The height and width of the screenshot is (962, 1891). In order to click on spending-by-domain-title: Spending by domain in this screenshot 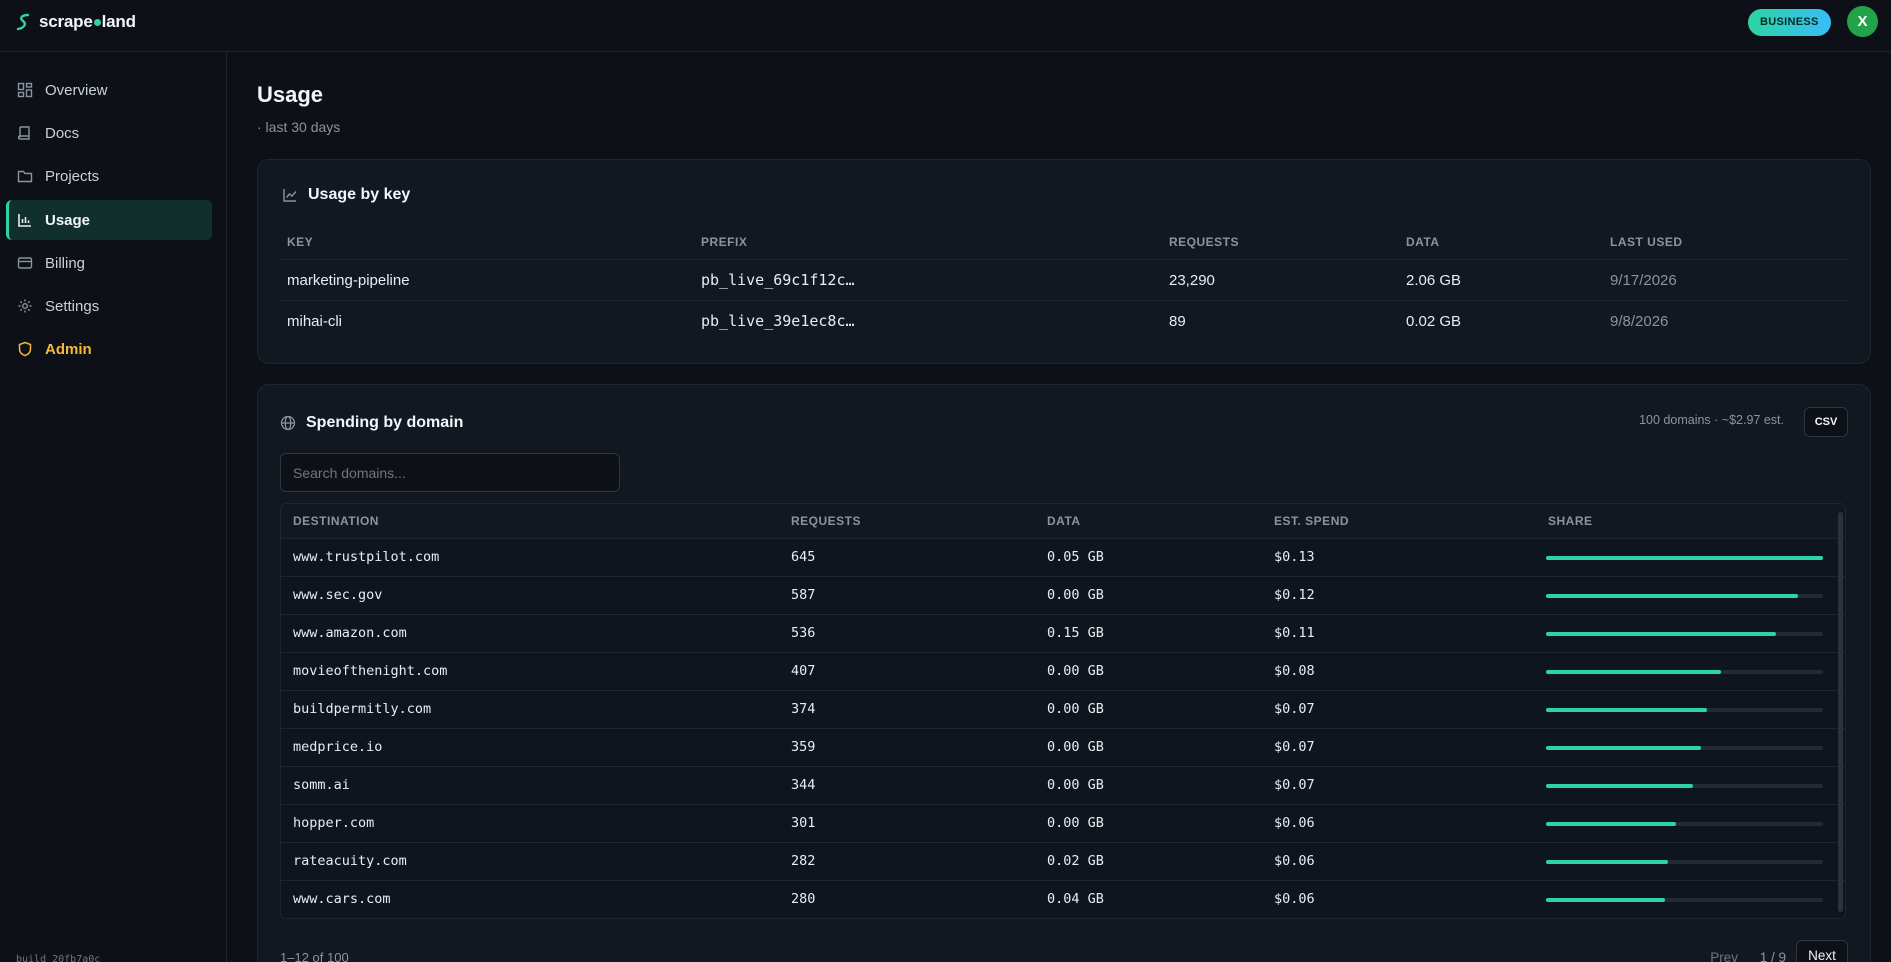, I will do `click(371, 423)`.